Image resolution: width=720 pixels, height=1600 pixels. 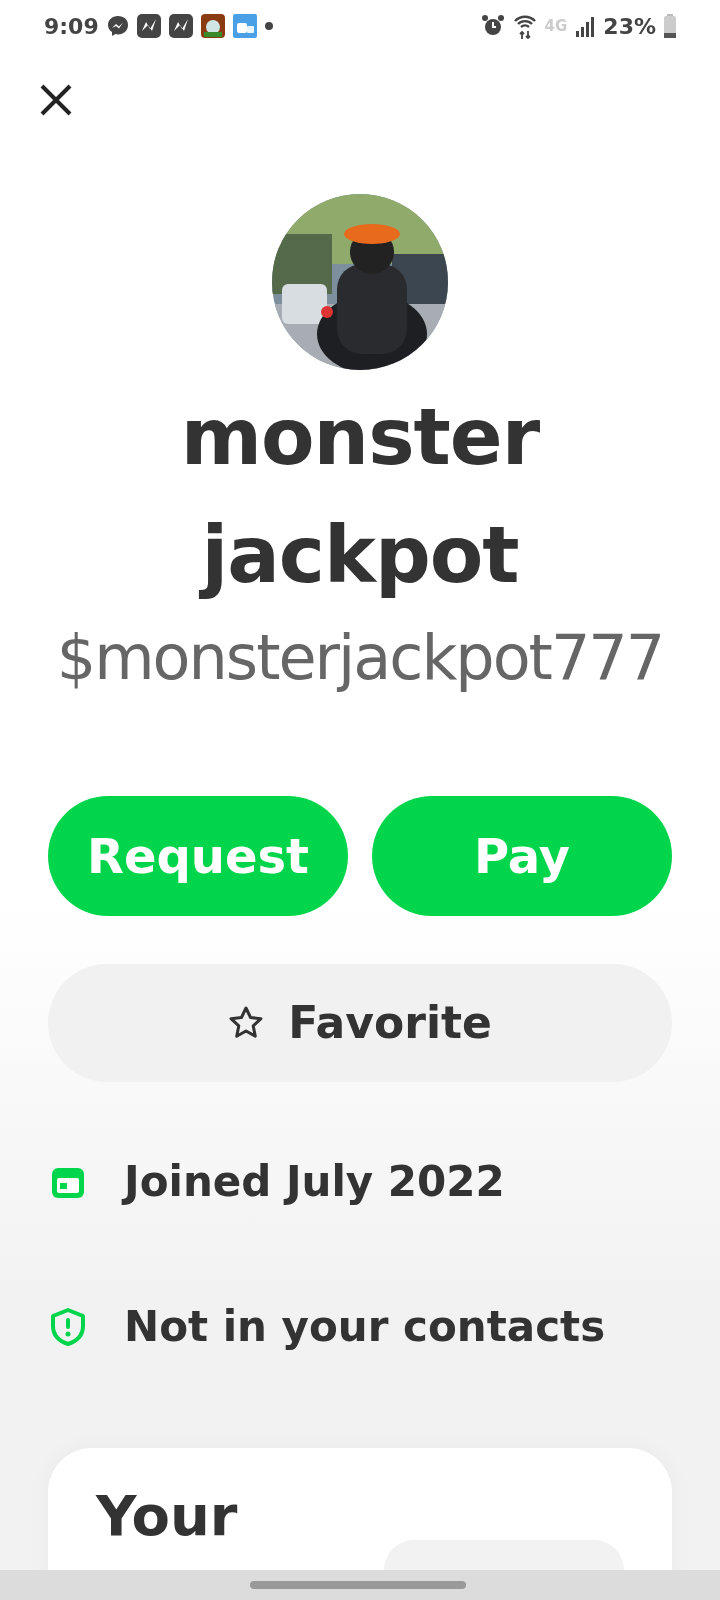 What do you see at coordinates (360, 496) in the screenshot?
I see `profile-name: monster jackpot` at bounding box center [360, 496].